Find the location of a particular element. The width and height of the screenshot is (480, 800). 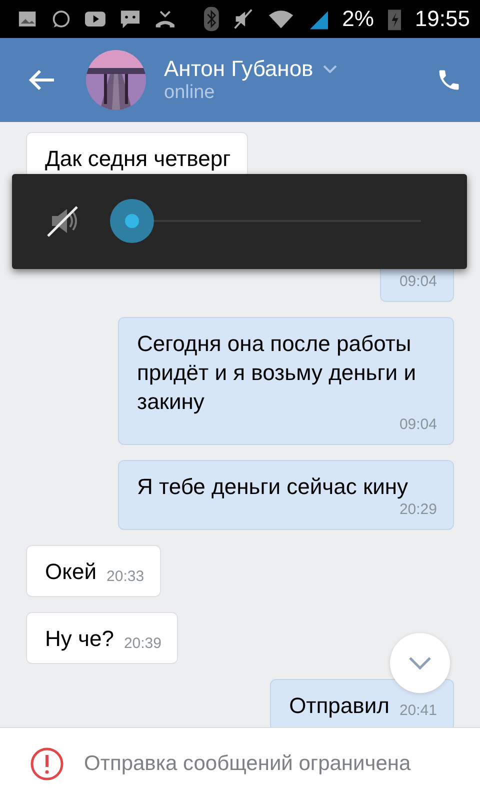

message-text: Окей is located at coordinates (71, 572).